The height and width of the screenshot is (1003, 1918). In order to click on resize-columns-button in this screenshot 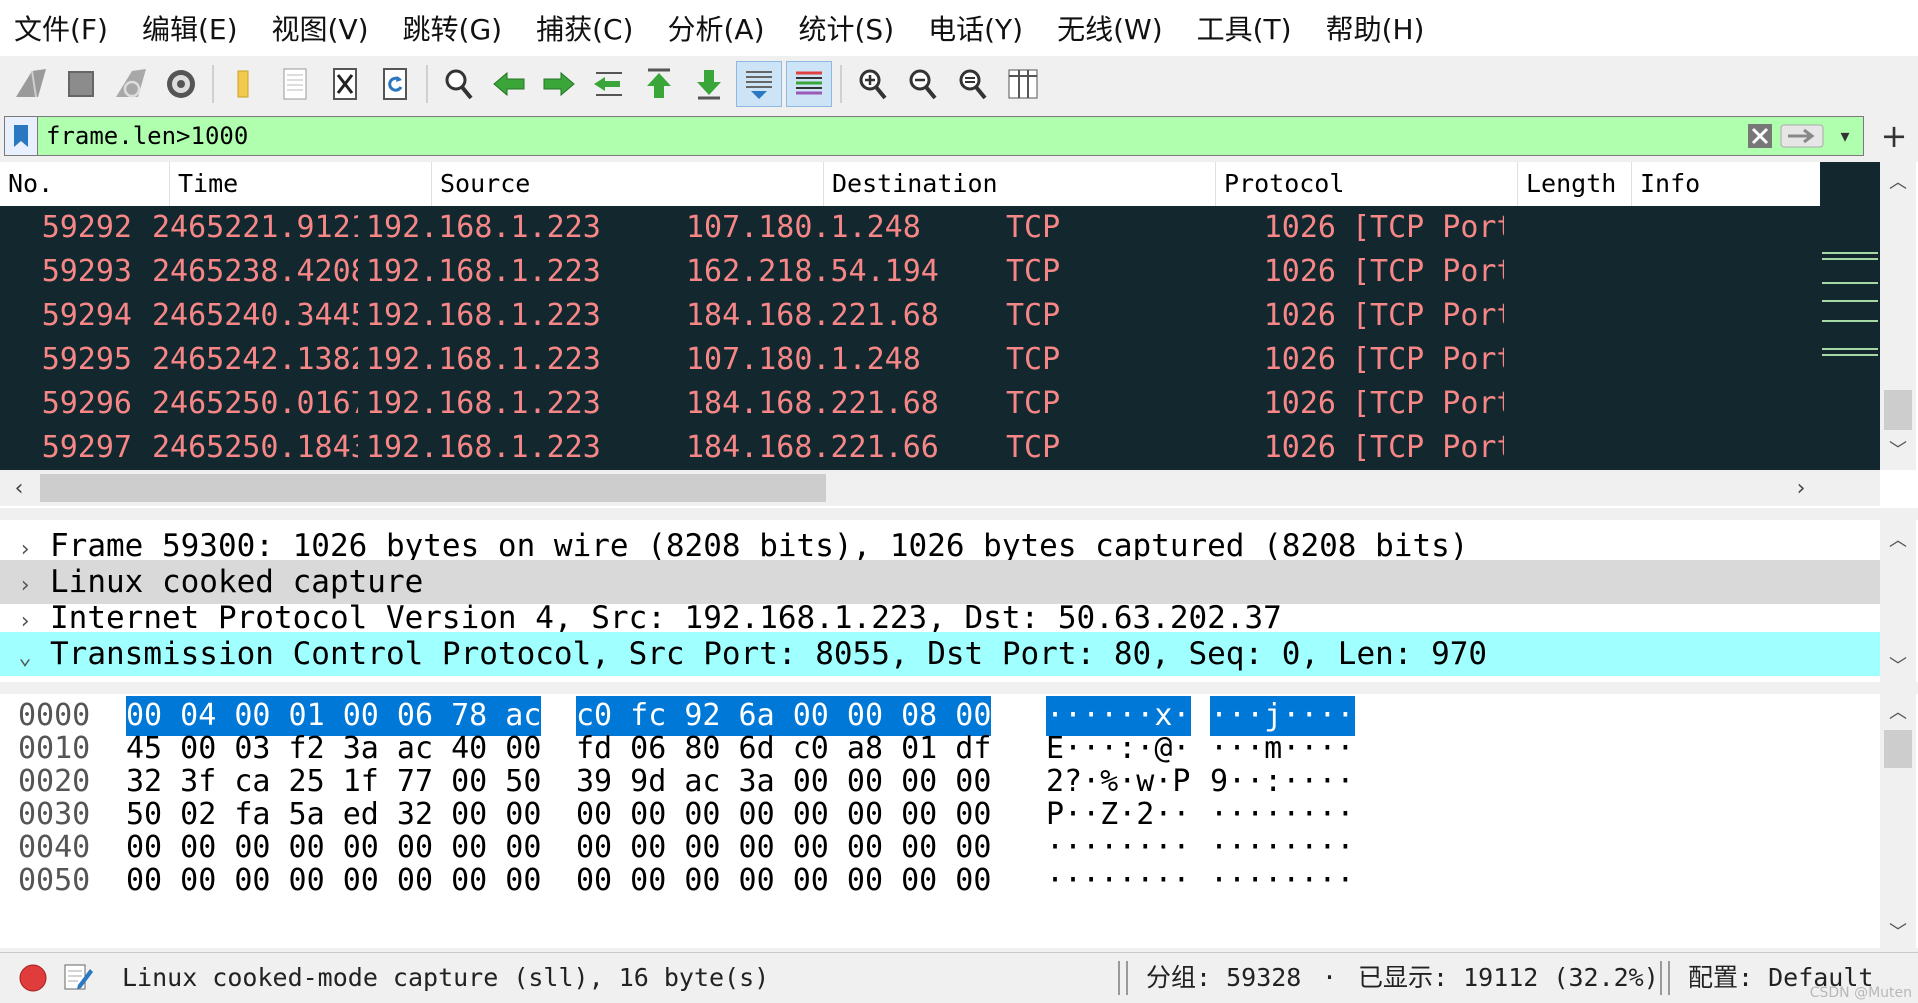, I will do `click(1023, 84)`.